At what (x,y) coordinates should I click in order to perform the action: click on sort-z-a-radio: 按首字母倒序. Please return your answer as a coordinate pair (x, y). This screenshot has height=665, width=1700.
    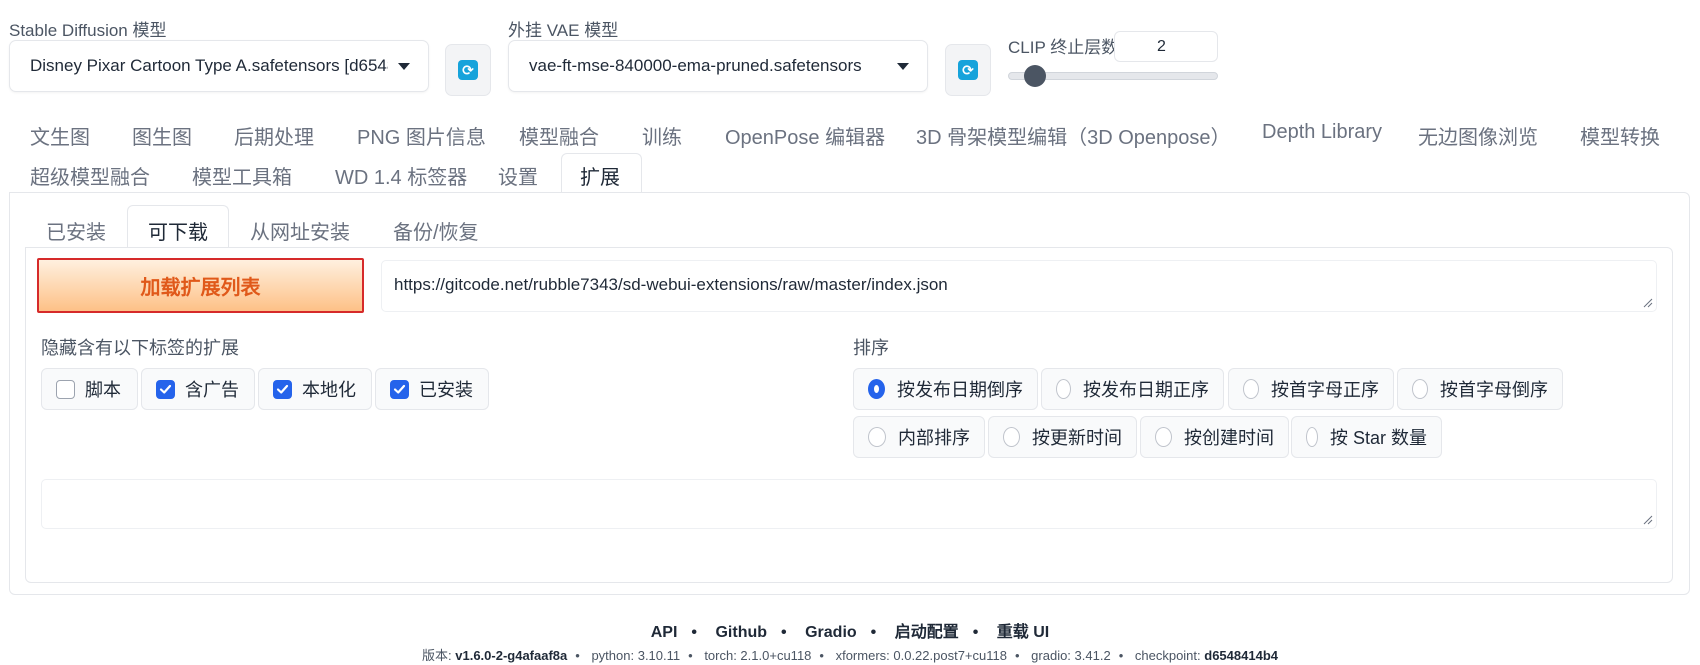
    Looking at the image, I should click on (1480, 389).